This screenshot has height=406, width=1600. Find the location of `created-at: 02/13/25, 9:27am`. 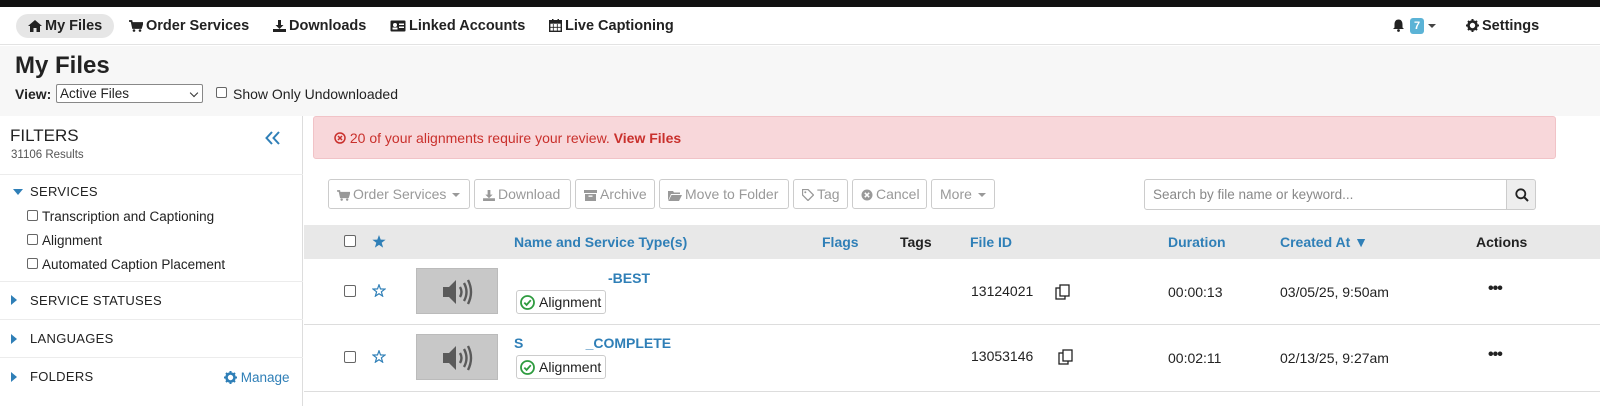

created-at: 02/13/25, 9:27am is located at coordinates (1334, 358).